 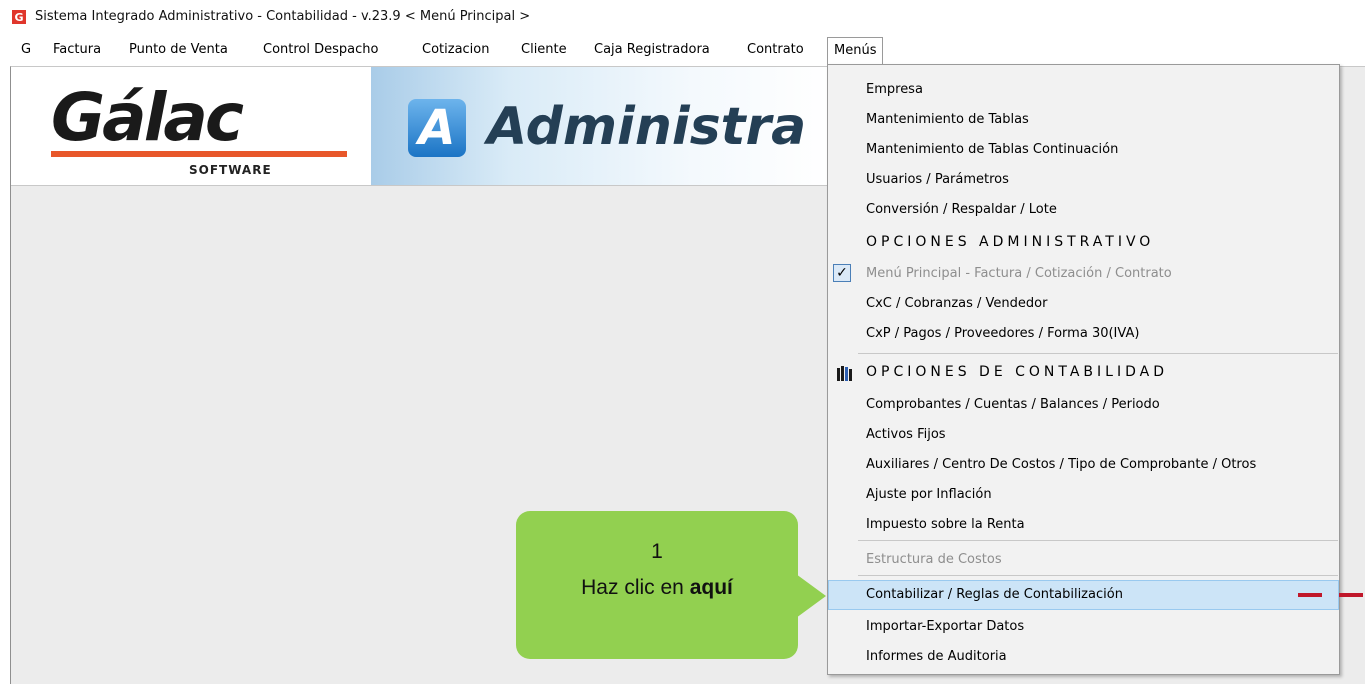 I want to click on product-badge-icon: A, so click(x=437, y=128).